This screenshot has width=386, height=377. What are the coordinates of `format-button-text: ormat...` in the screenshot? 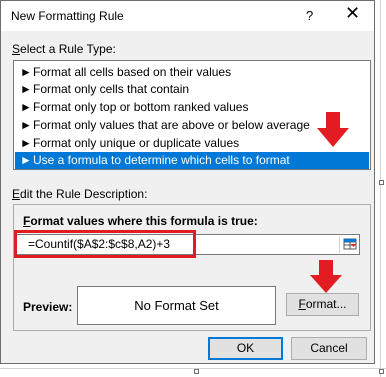 It's located at (326, 304).